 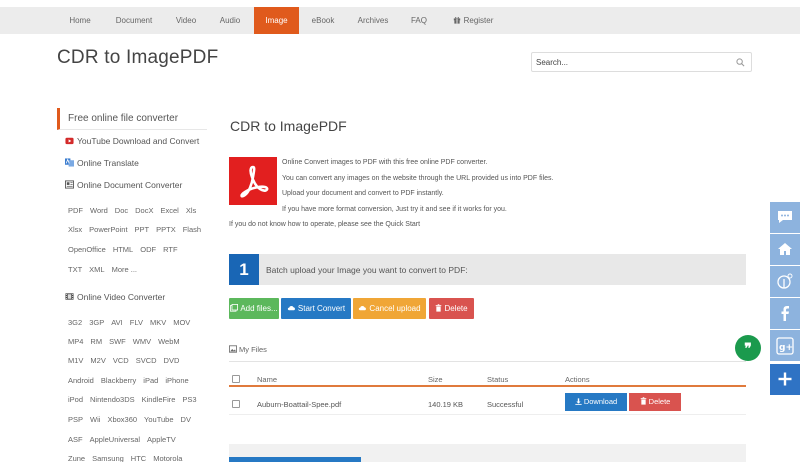 I want to click on format-link: RM, so click(x=96, y=341).